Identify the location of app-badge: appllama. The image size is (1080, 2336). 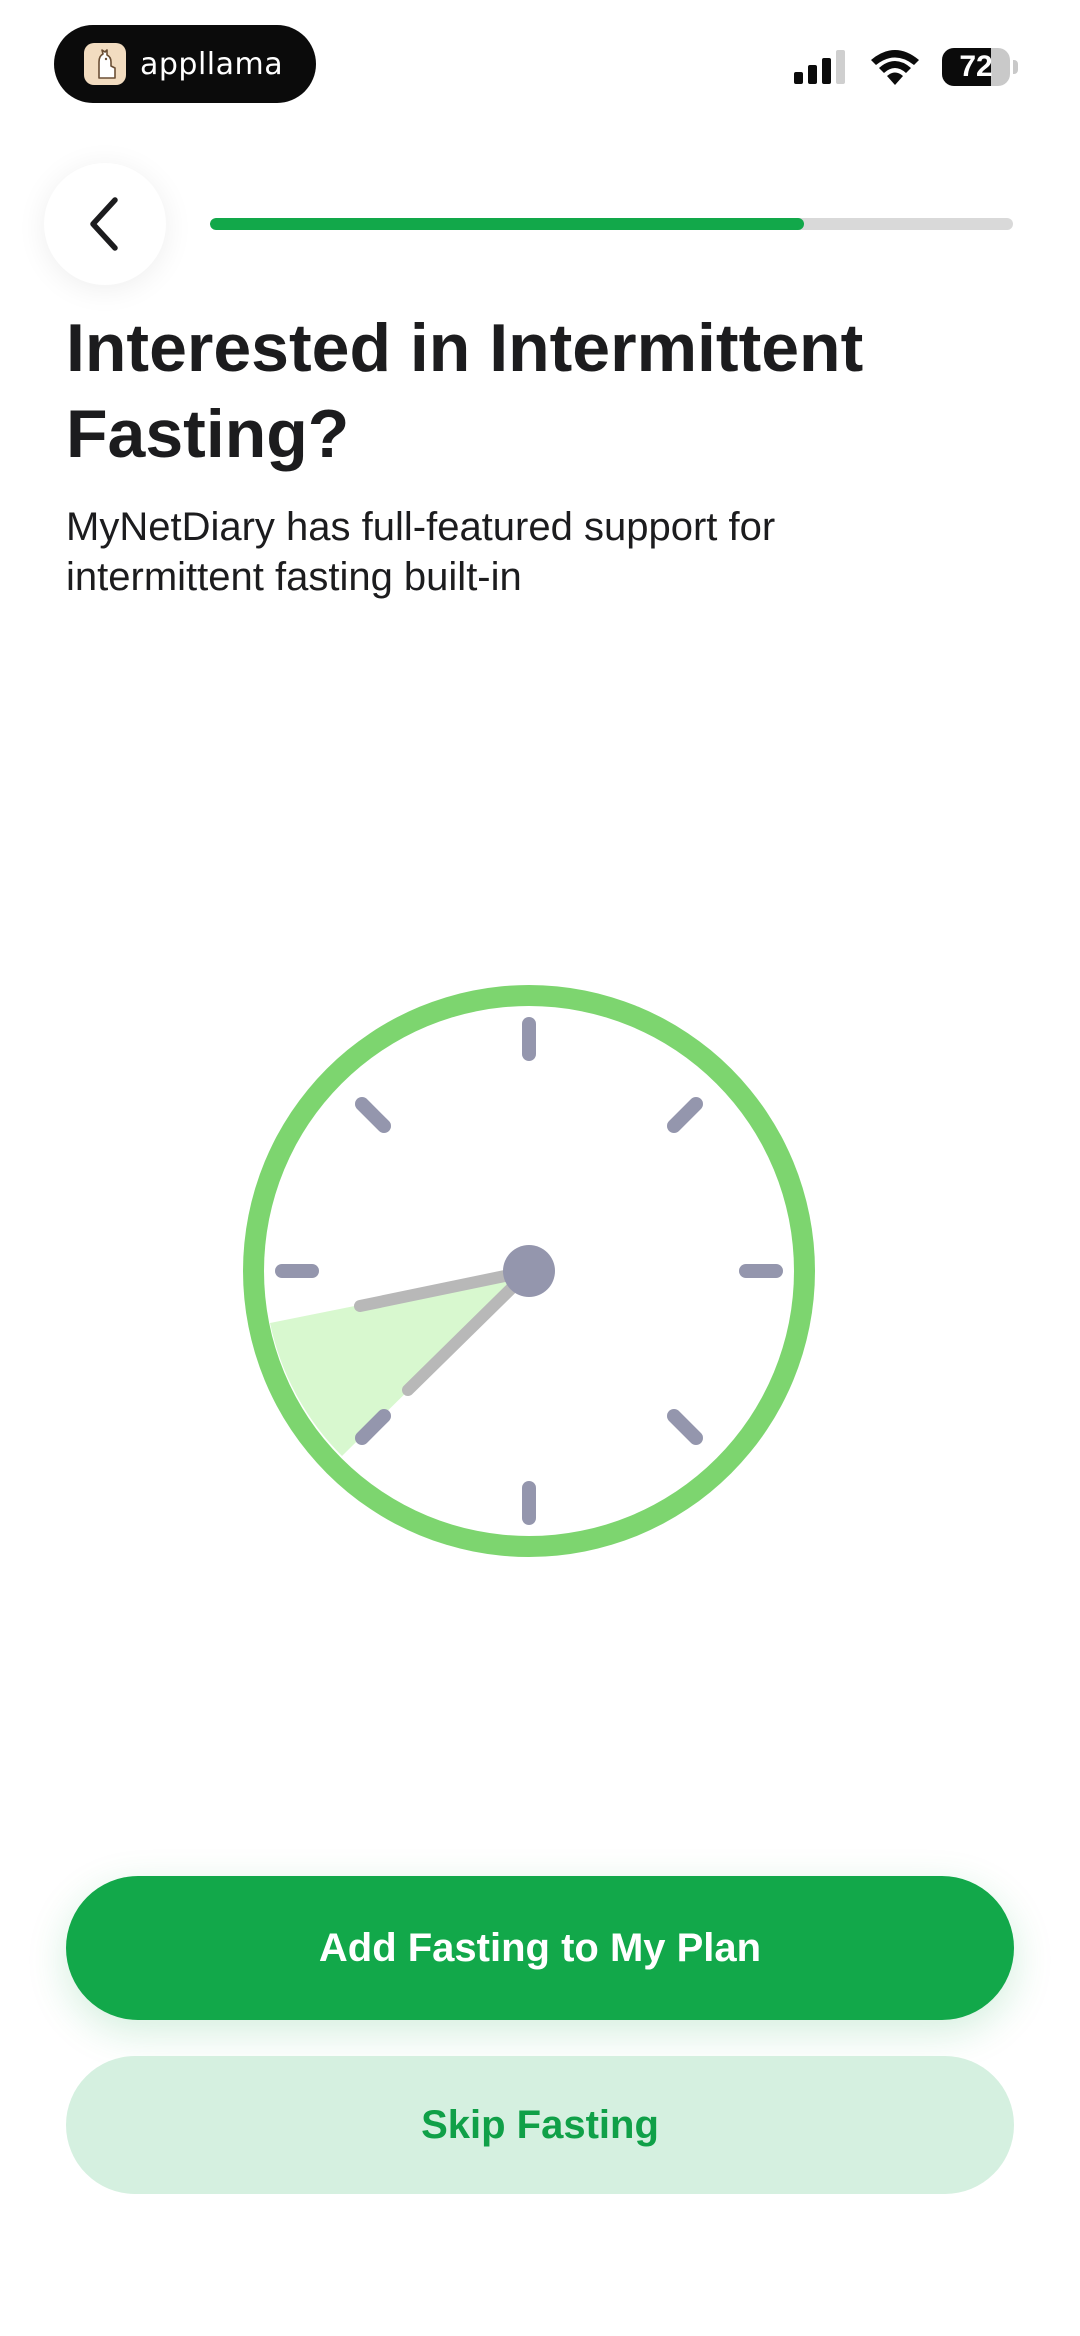
(185, 64).